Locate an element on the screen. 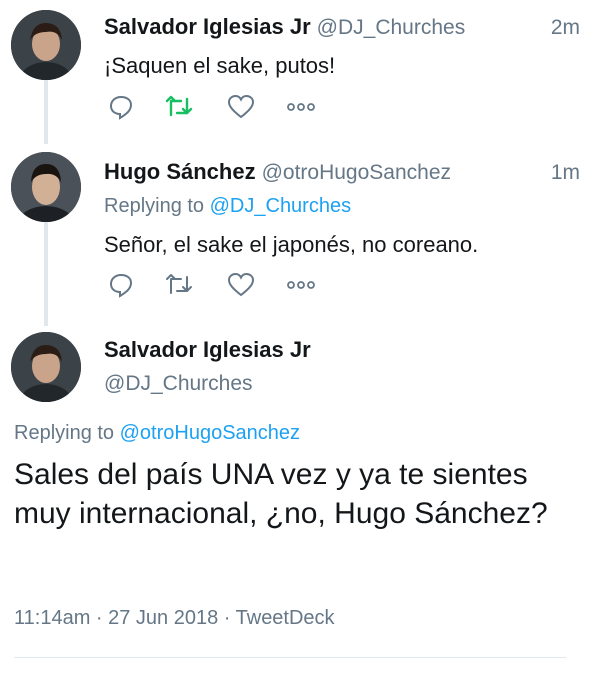  author-name: Hugo Sánchez is located at coordinates (180, 171).